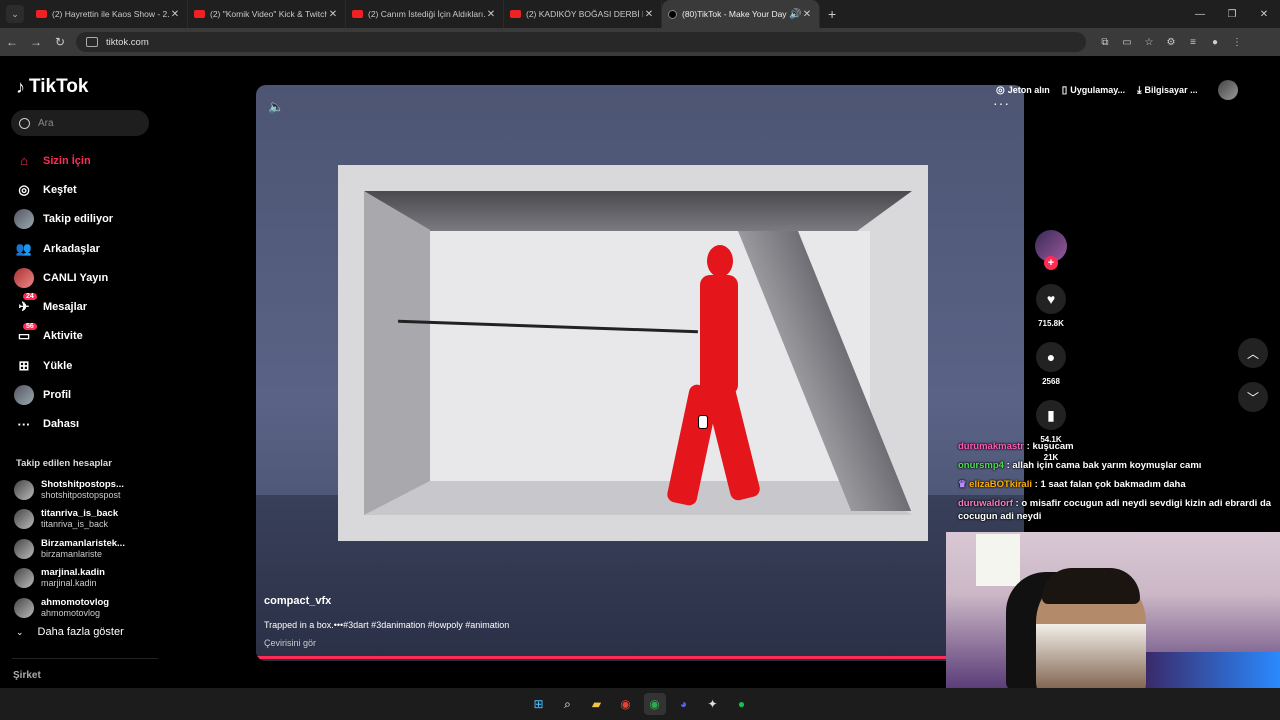 The width and height of the screenshot is (1280, 720). I want to click on search-icon, so click(24, 123).